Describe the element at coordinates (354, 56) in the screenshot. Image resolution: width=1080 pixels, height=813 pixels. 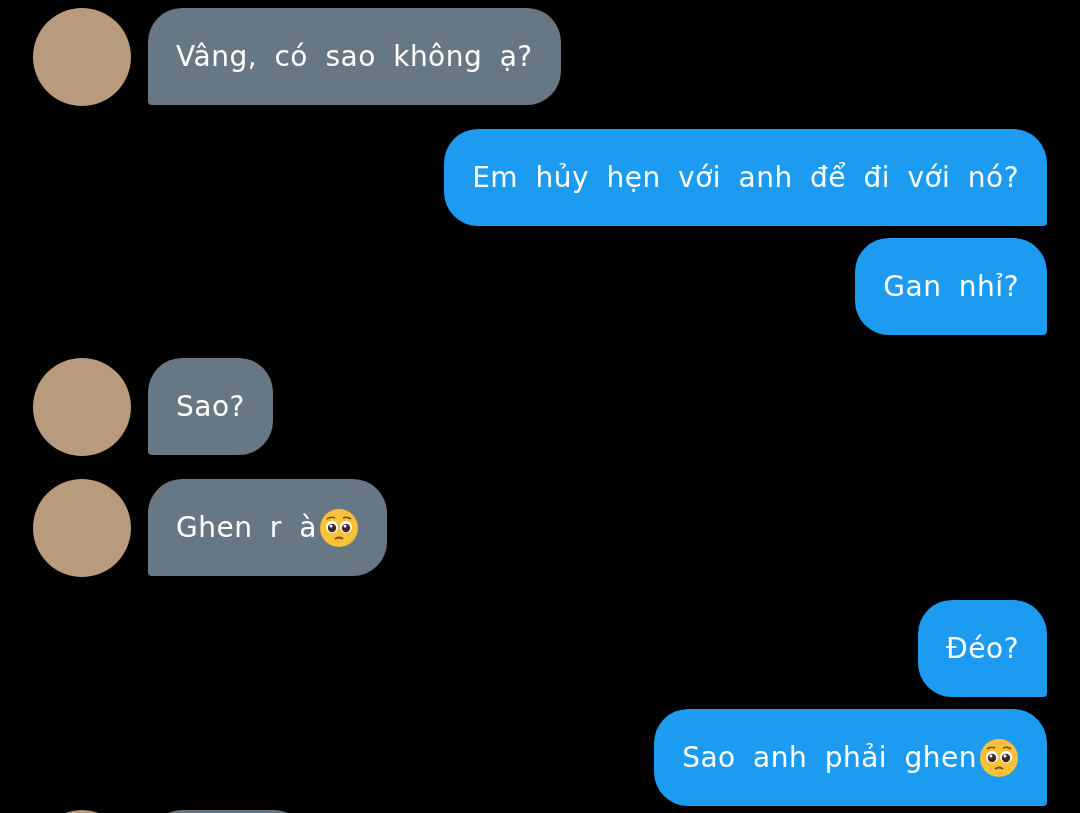
I see `message-text: Vâng, có sao không ạ?` at that location.